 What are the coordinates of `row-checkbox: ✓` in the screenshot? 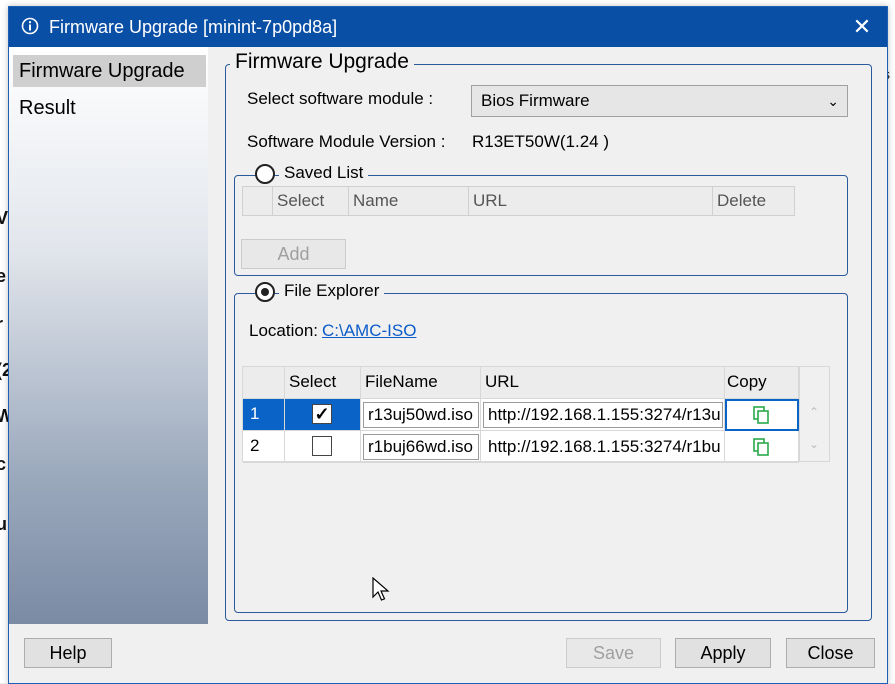 It's located at (322, 414).